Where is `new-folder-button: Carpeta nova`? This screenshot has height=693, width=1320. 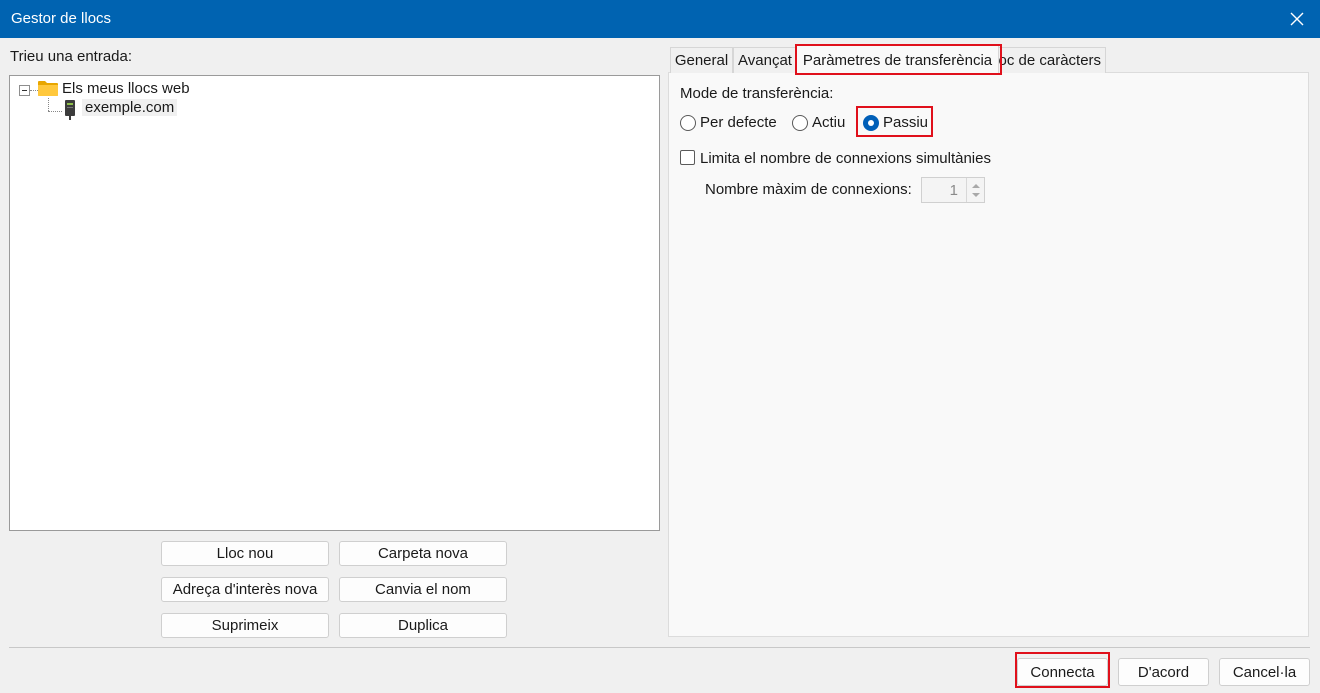 new-folder-button: Carpeta nova is located at coordinates (423, 553).